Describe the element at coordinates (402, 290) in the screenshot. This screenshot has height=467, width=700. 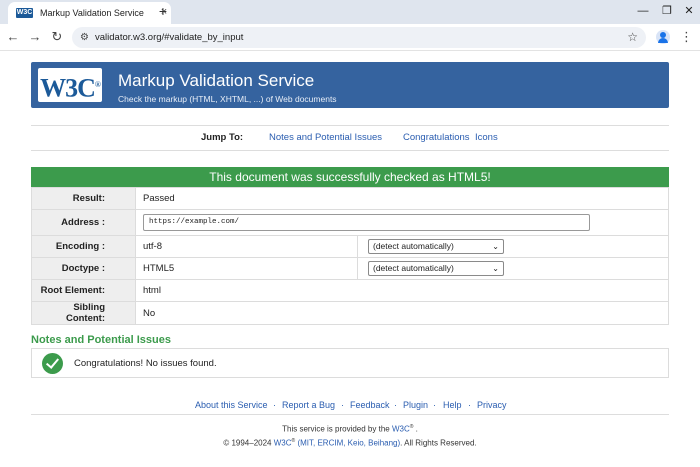
I see `root-element-value: html` at that location.